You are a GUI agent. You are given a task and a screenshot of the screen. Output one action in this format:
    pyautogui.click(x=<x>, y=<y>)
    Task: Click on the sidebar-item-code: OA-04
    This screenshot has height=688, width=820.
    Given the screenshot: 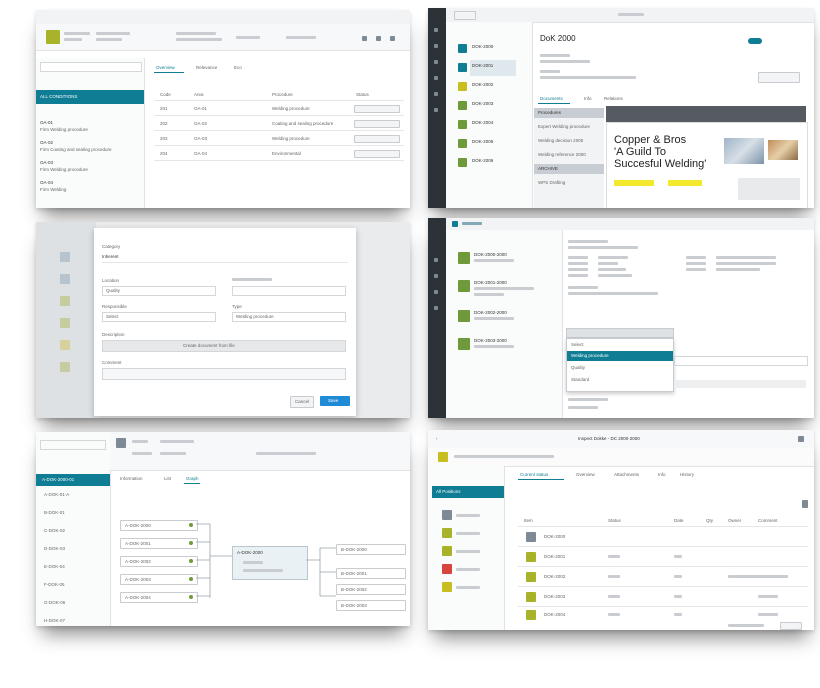 What is the action you would take?
    pyautogui.click(x=46, y=182)
    